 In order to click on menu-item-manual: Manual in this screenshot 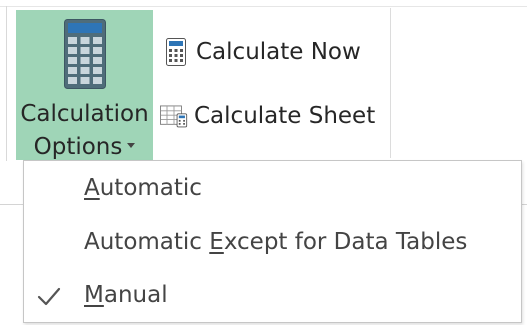, I will do `click(272, 298)`.